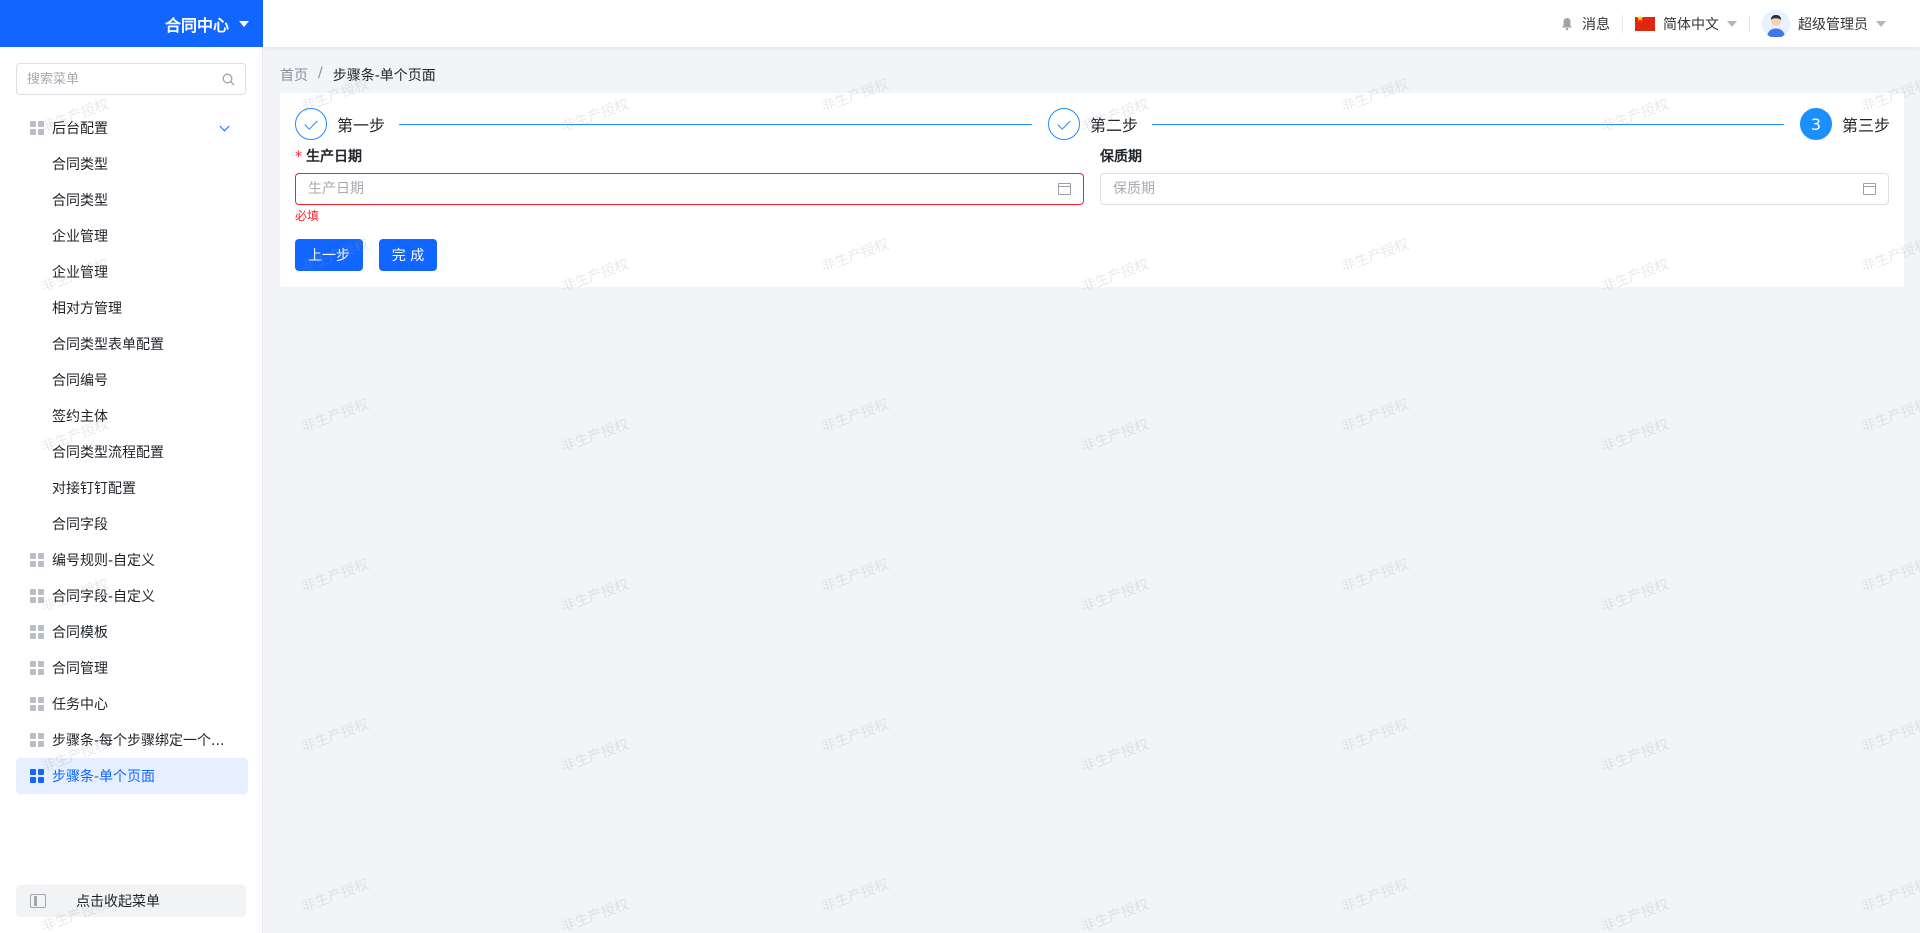  I want to click on avatar, so click(1776, 23).